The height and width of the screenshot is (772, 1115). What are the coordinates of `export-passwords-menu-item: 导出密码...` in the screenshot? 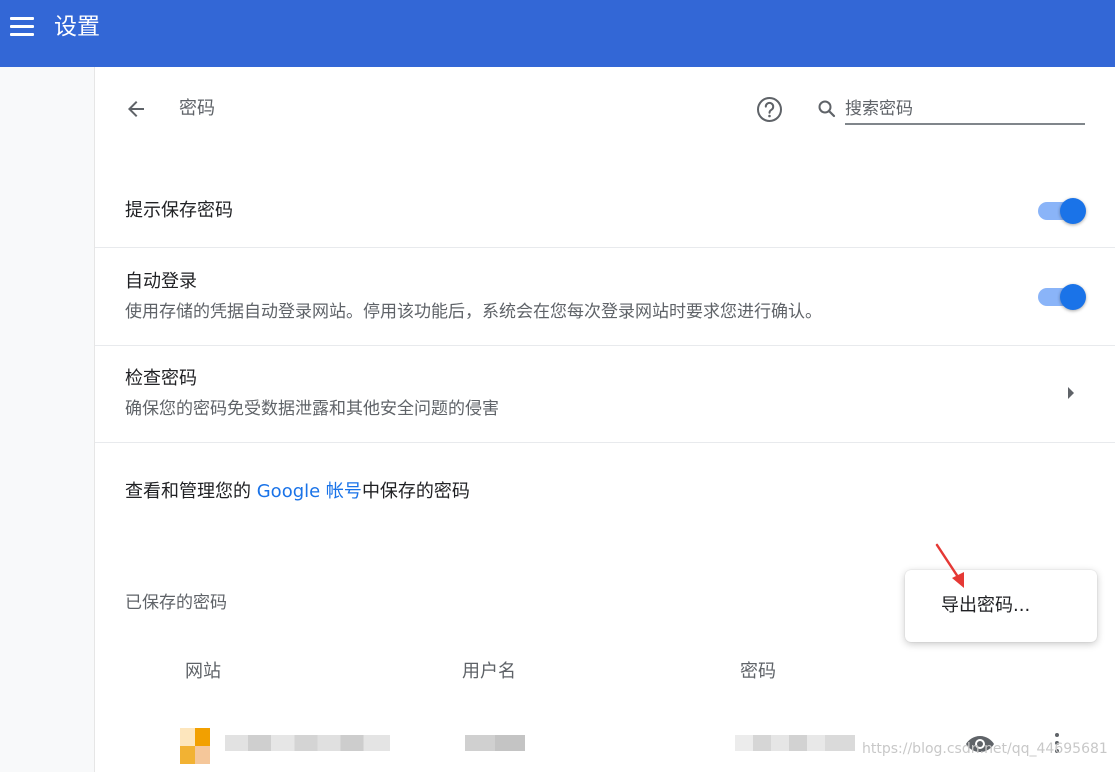 It's located at (985, 606).